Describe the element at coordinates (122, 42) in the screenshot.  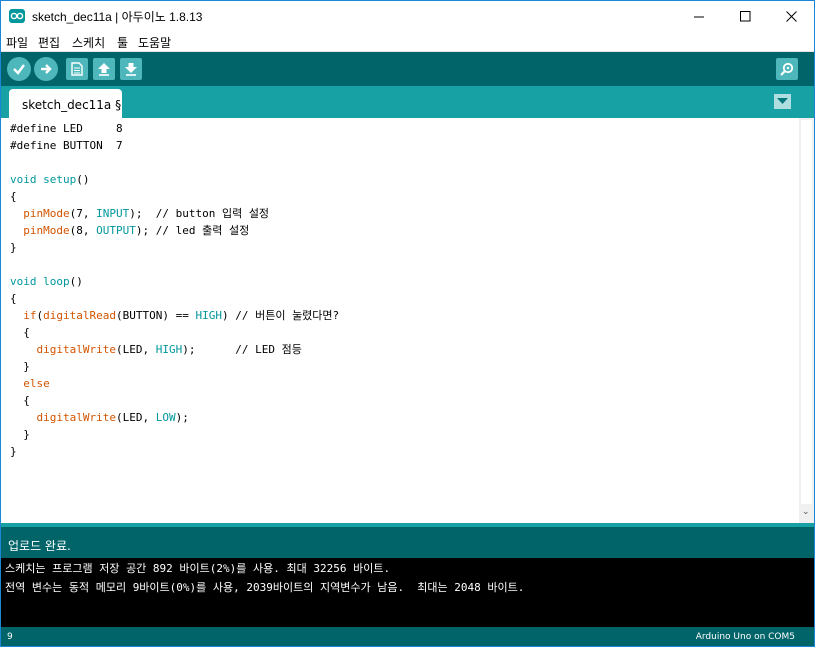
I see `menu-tools: 툴` at that location.